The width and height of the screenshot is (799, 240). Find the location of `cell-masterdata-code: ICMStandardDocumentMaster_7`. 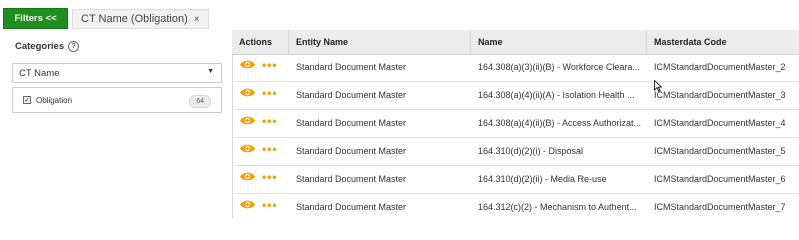

cell-masterdata-code: ICMStandardDocumentMaster_7 is located at coordinates (720, 207).